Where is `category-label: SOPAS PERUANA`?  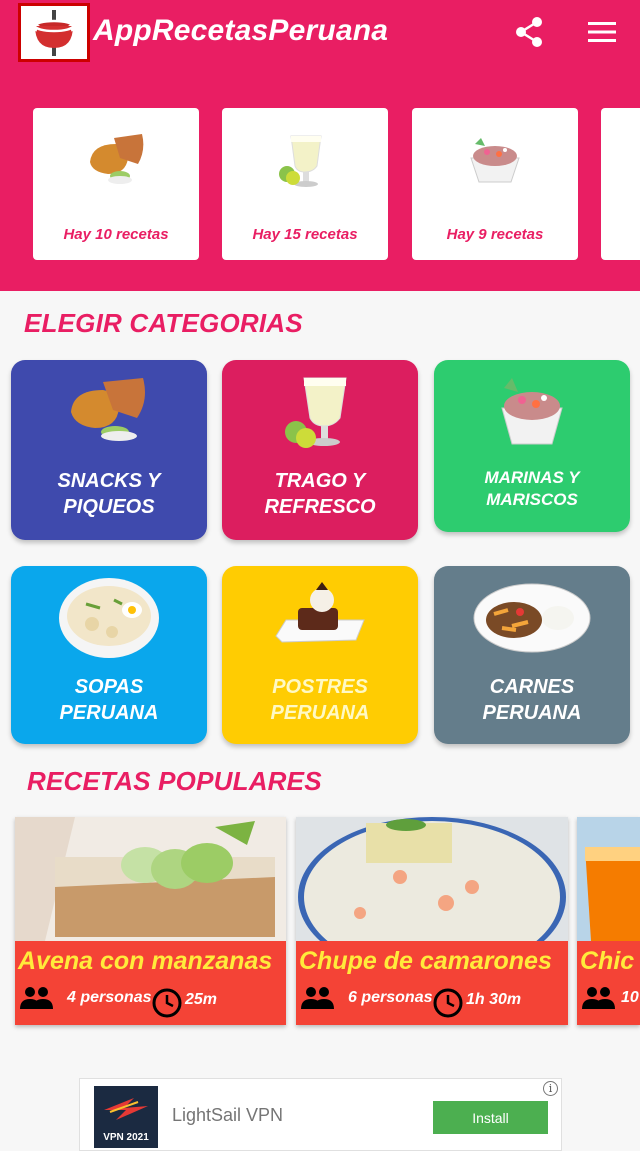
category-label: SOPAS PERUANA is located at coordinates (109, 700).